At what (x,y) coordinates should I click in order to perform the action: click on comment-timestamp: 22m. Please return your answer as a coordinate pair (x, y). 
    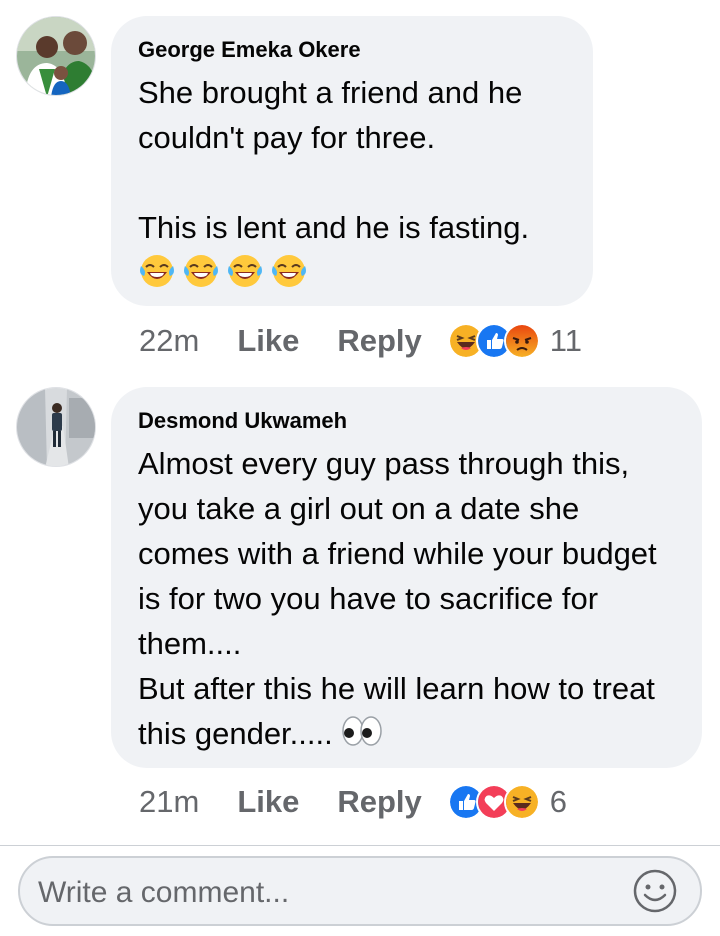
    Looking at the image, I should click on (169, 341).